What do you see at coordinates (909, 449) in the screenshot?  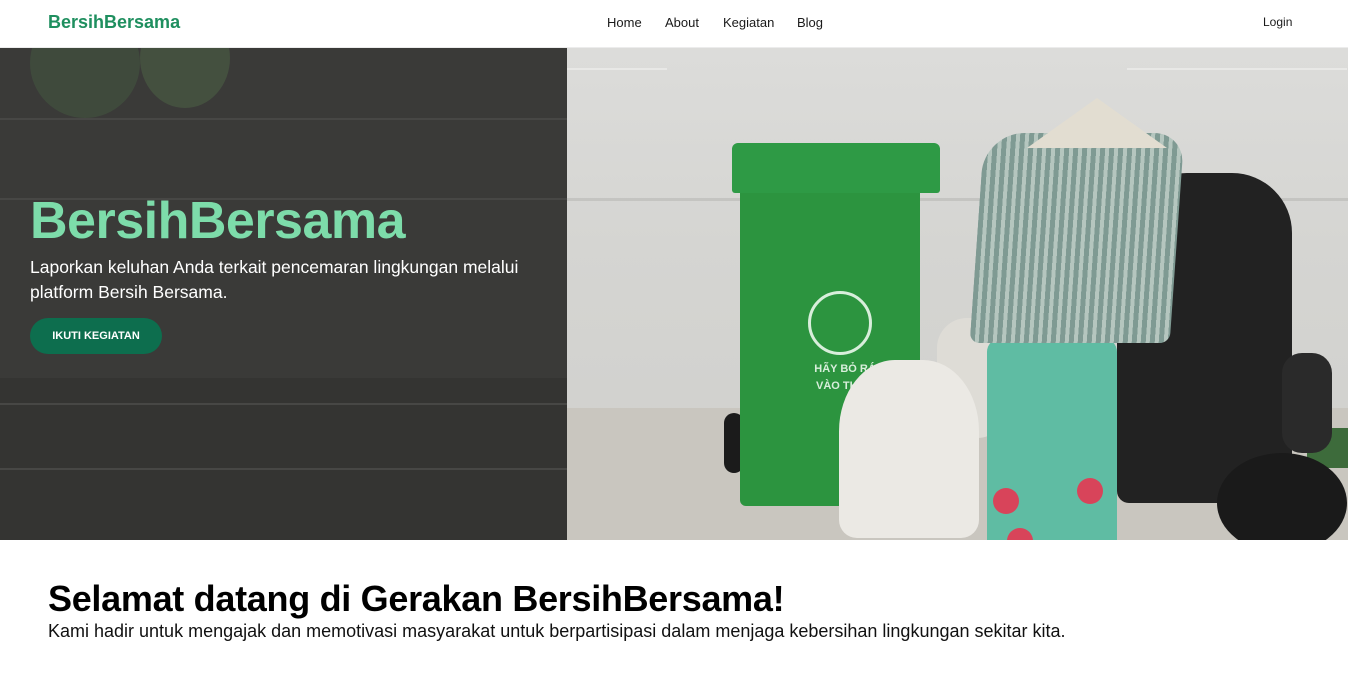 I see `plastic-bag` at bounding box center [909, 449].